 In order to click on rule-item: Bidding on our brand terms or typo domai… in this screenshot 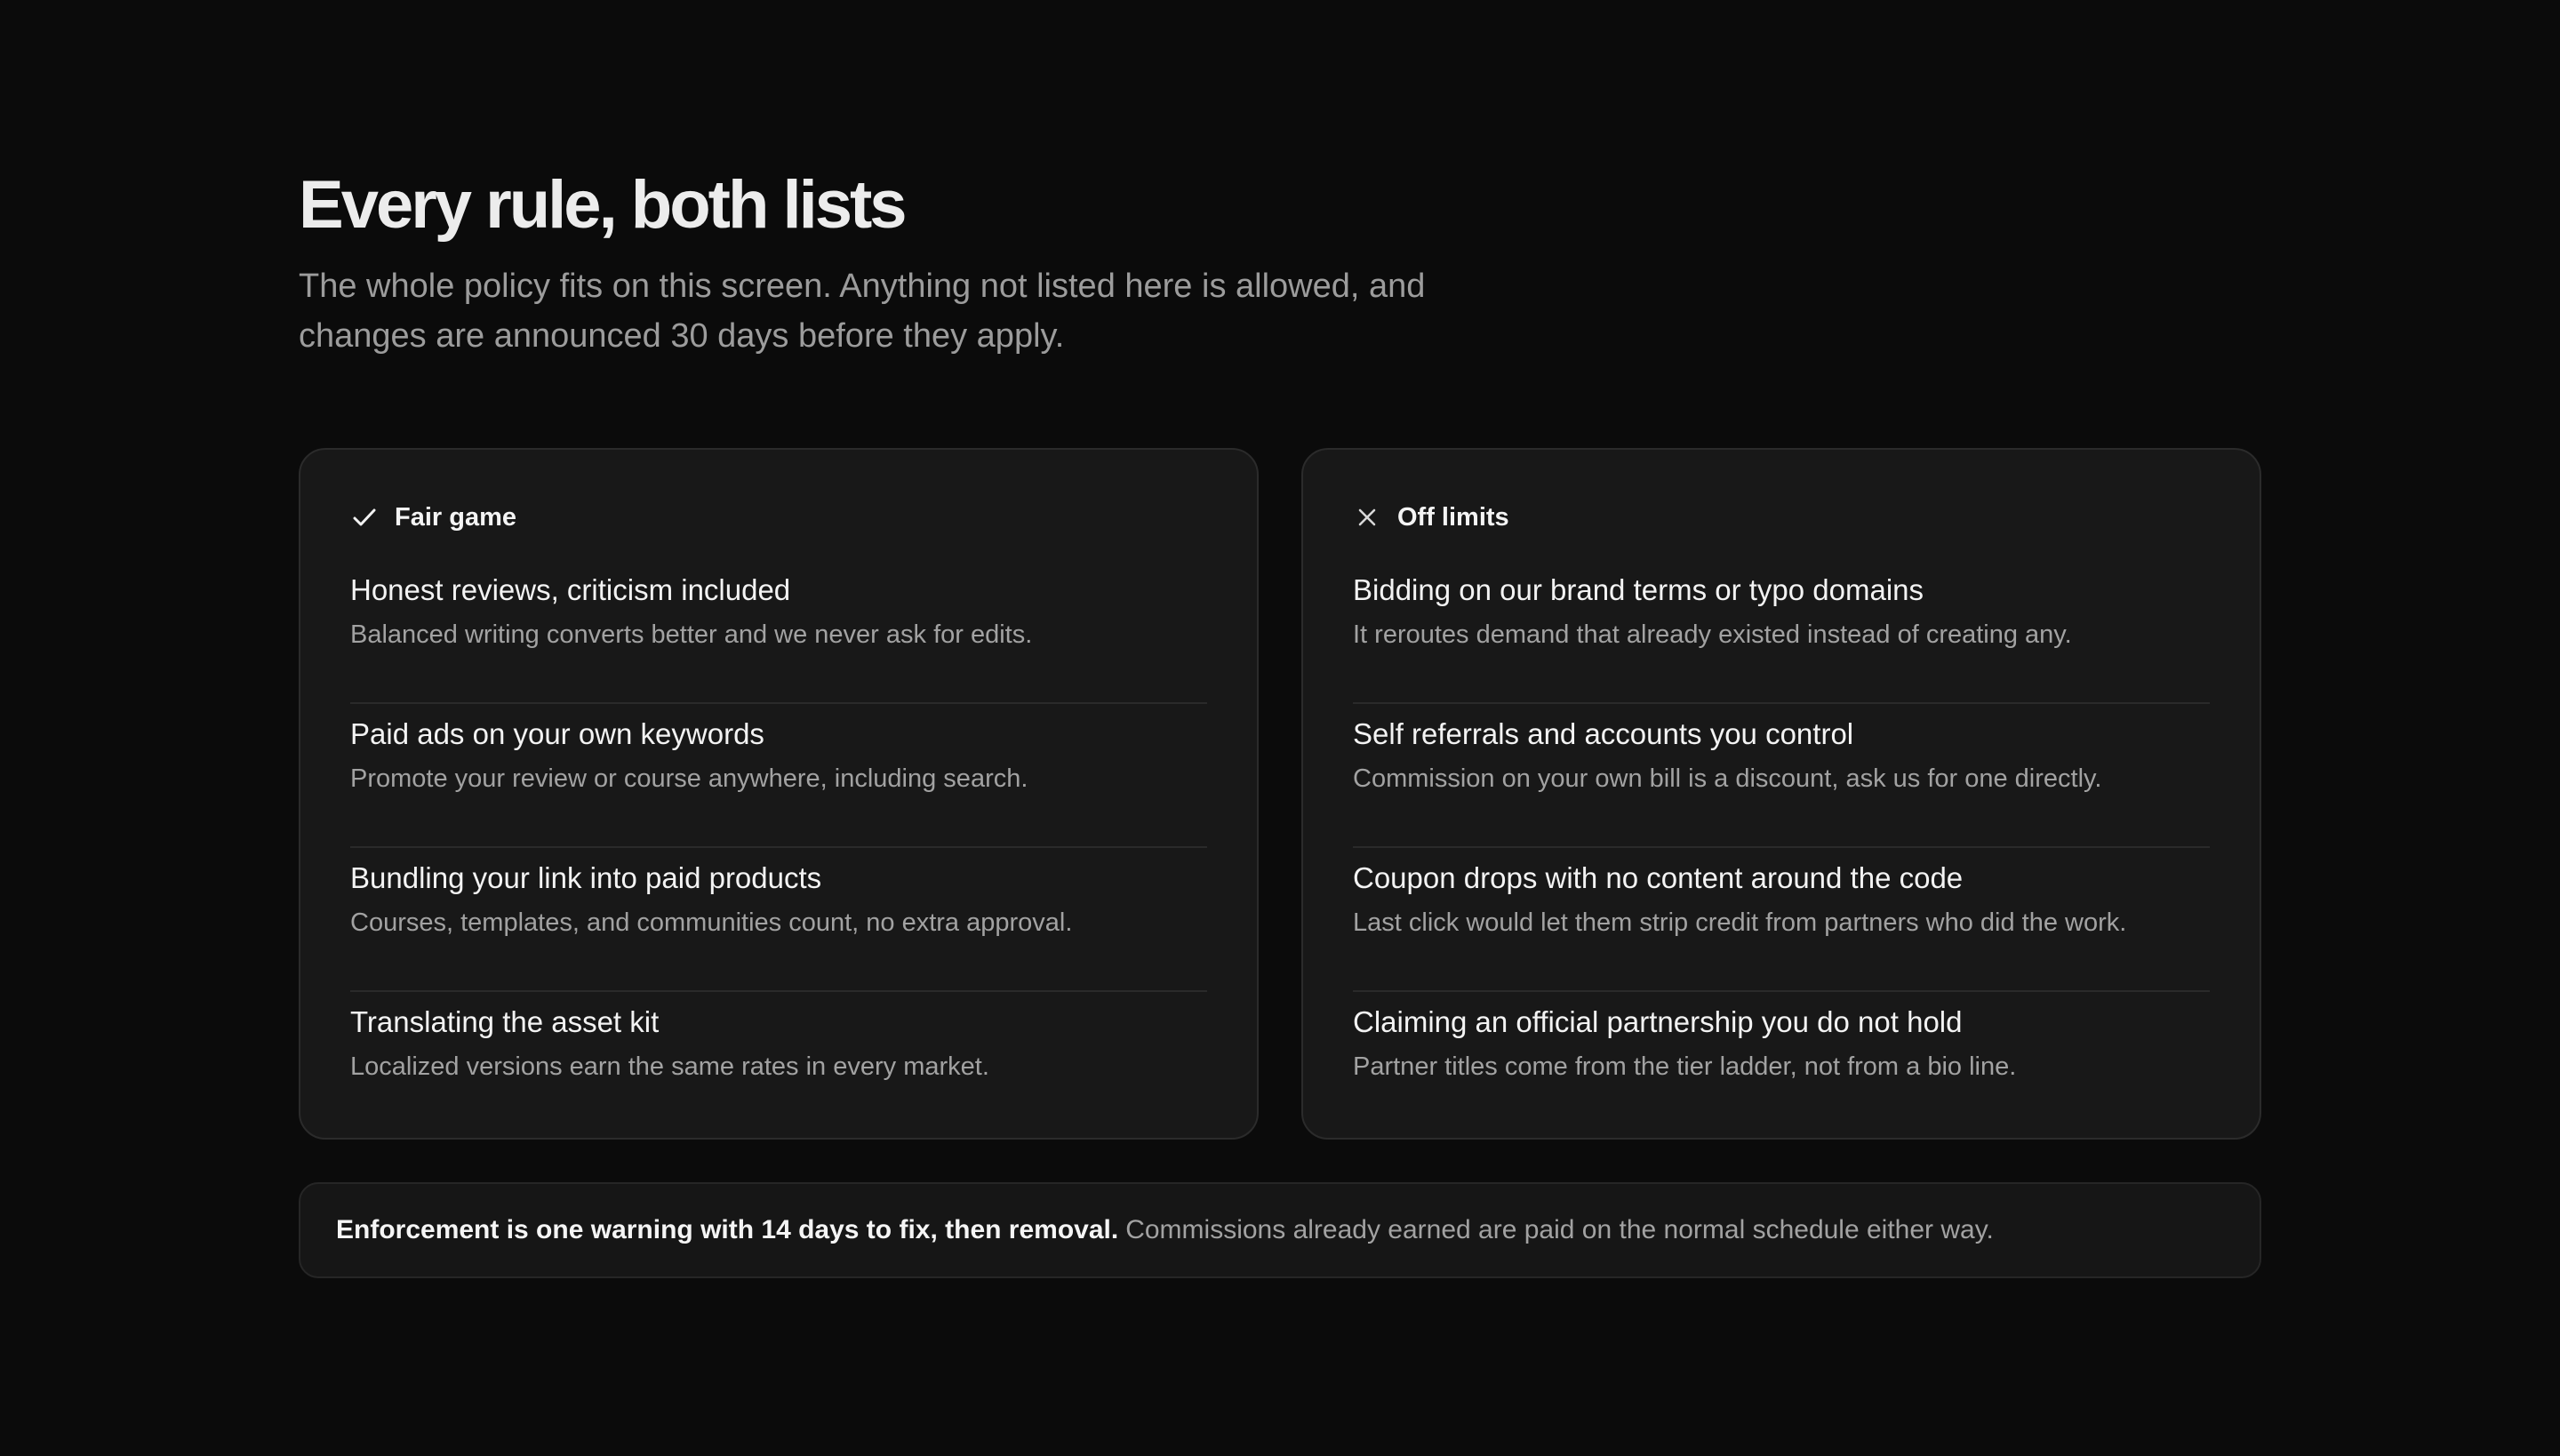, I will do `click(1781, 632)`.